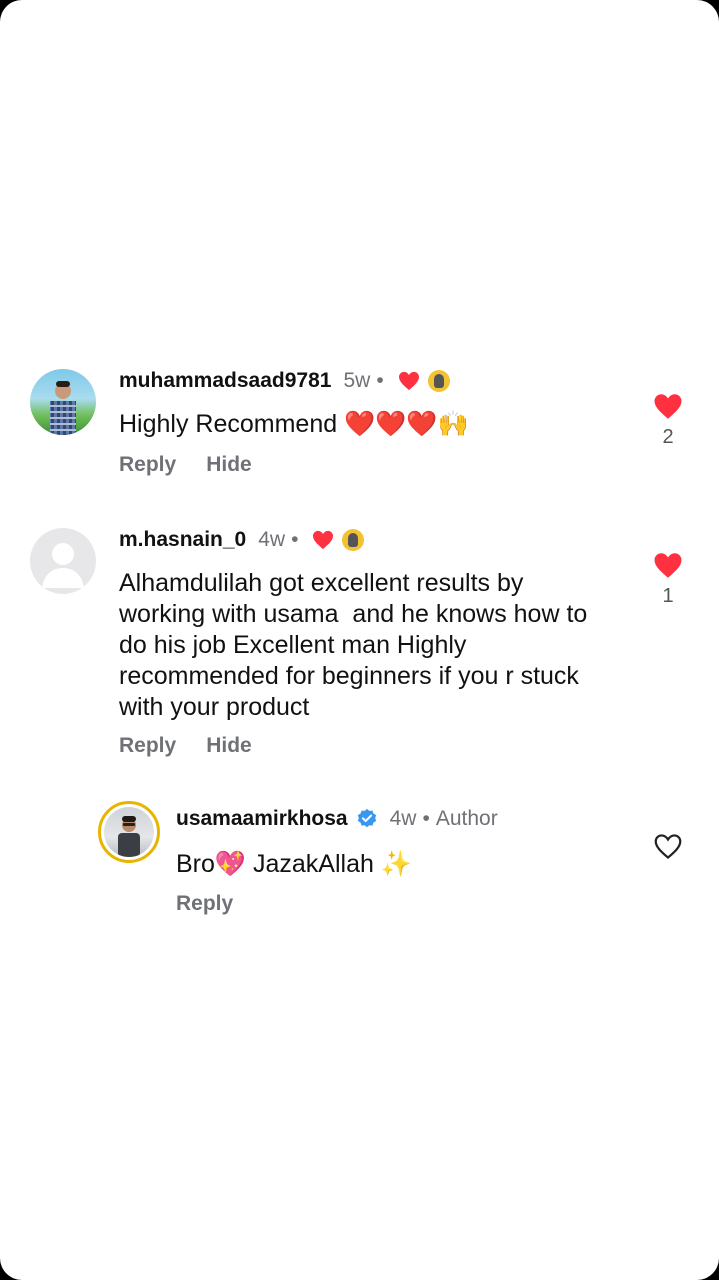  What do you see at coordinates (668, 580) in the screenshot?
I see `like-button: 1` at bounding box center [668, 580].